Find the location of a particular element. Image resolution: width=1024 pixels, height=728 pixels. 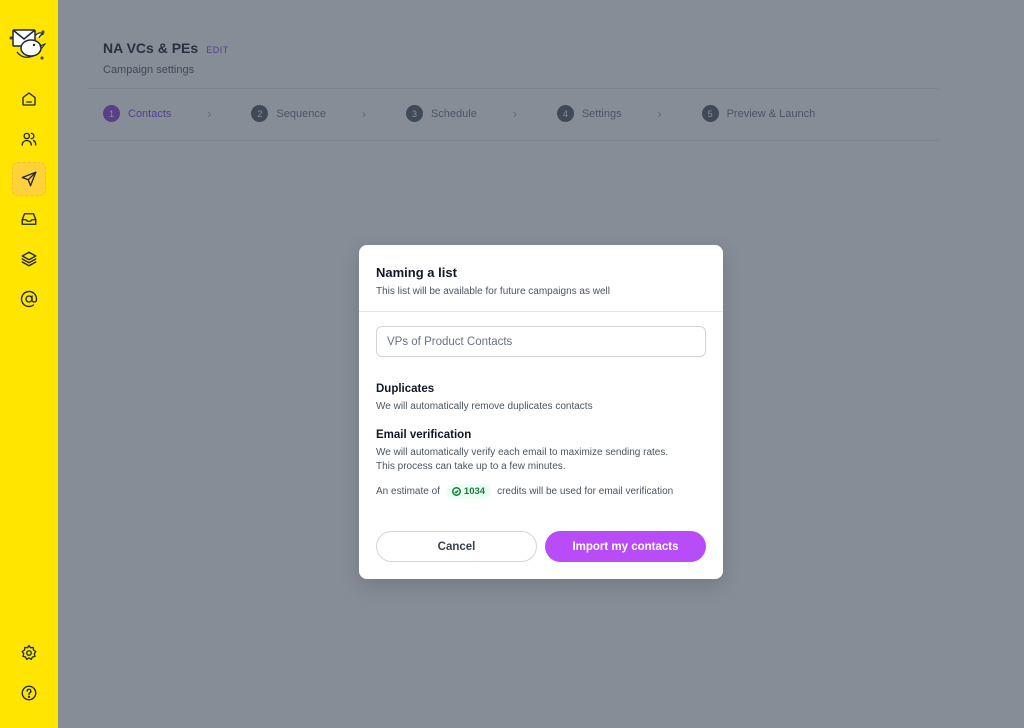

inbox-icon is located at coordinates (29, 219).